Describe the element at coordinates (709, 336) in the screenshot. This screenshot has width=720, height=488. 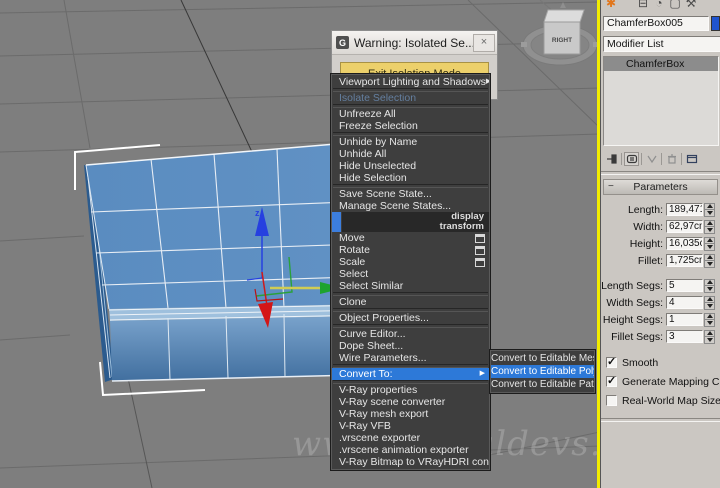
I see `fillet-segs-spinner` at that location.